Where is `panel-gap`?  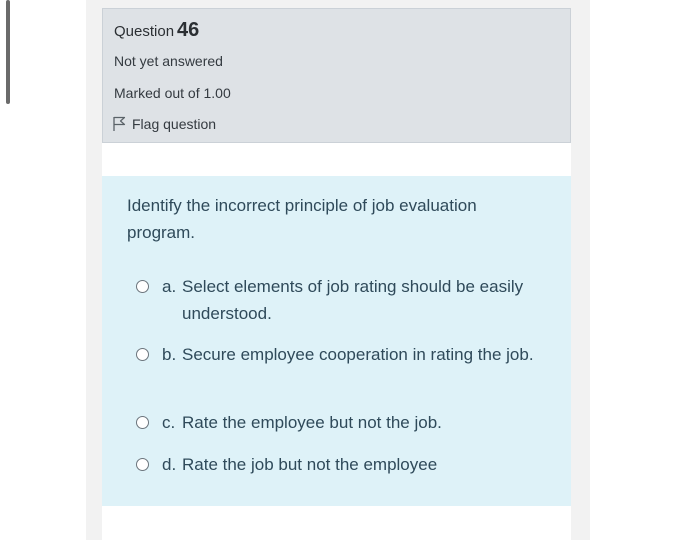
panel-gap is located at coordinates (336, 159).